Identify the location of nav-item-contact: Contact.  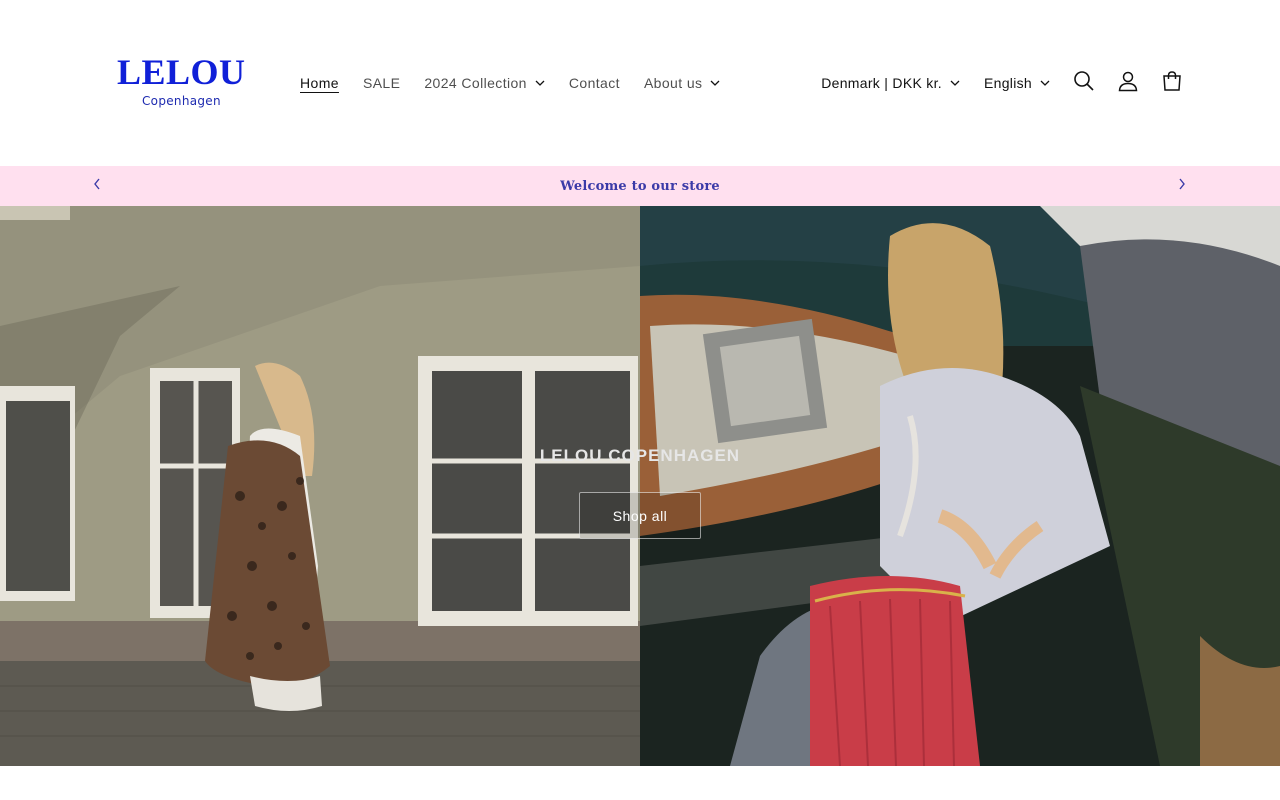
(594, 83).